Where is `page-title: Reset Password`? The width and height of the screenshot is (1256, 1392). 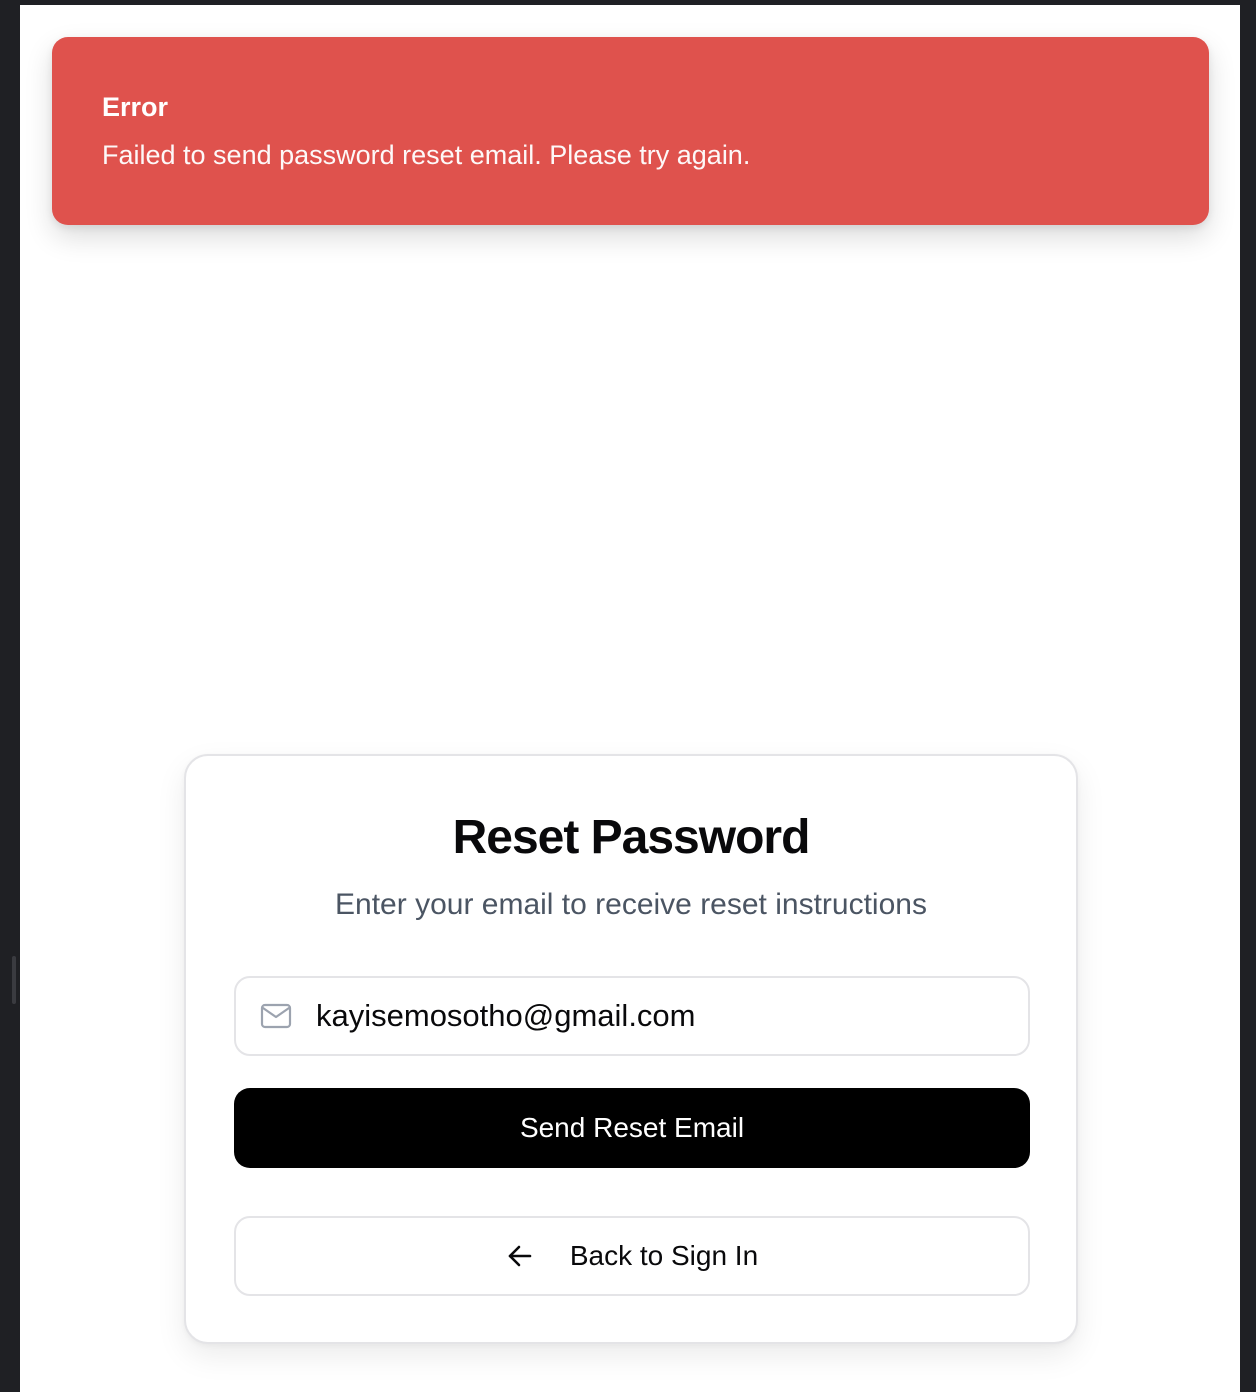
page-title: Reset Password is located at coordinates (631, 837).